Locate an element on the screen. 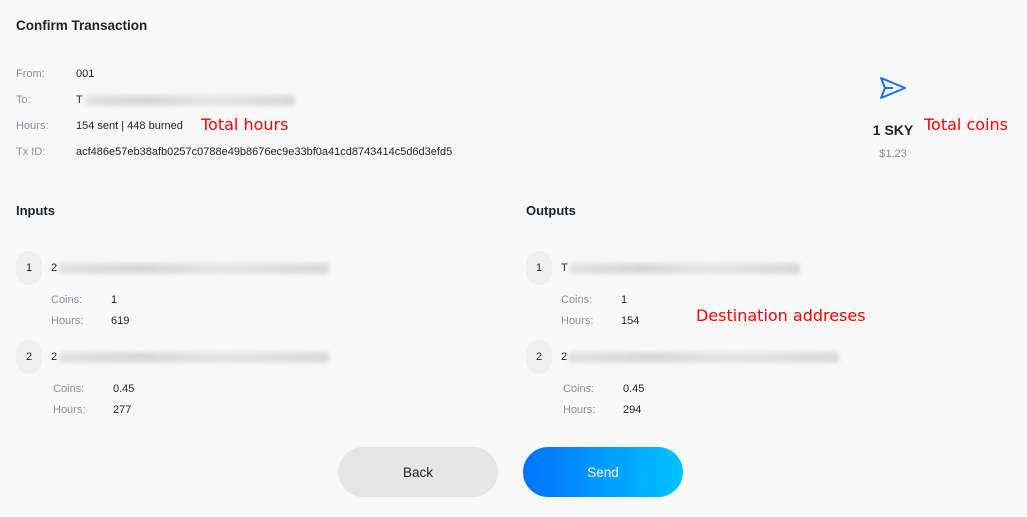  output-coins-row: Coins: 0.45 is located at coordinates (603, 389).